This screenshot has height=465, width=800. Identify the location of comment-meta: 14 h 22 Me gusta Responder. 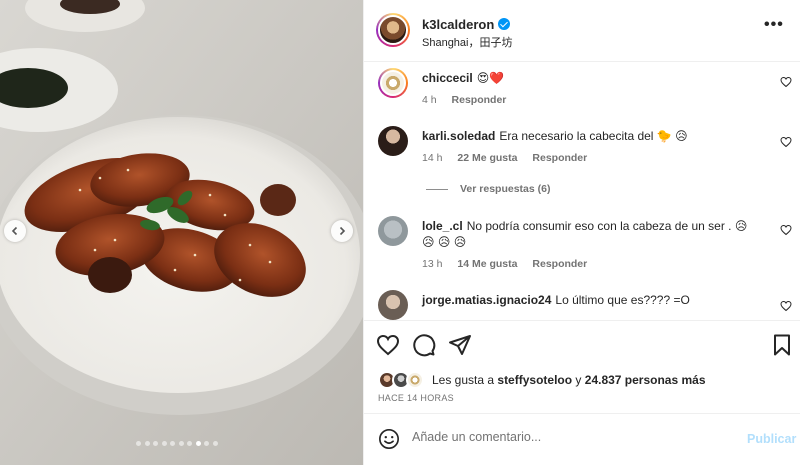
(510, 158).